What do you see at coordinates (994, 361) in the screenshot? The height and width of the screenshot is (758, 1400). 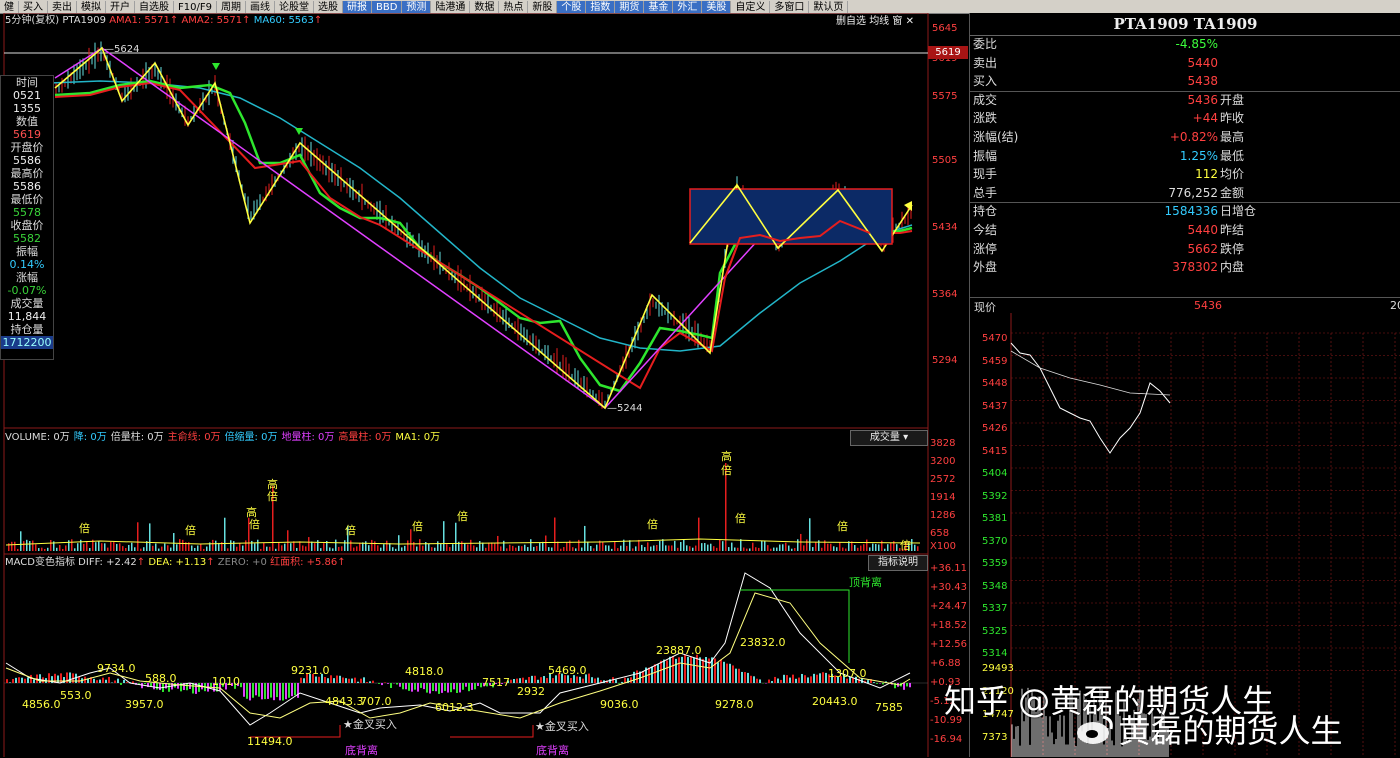 I see `mini-tick: 5459` at bounding box center [994, 361].